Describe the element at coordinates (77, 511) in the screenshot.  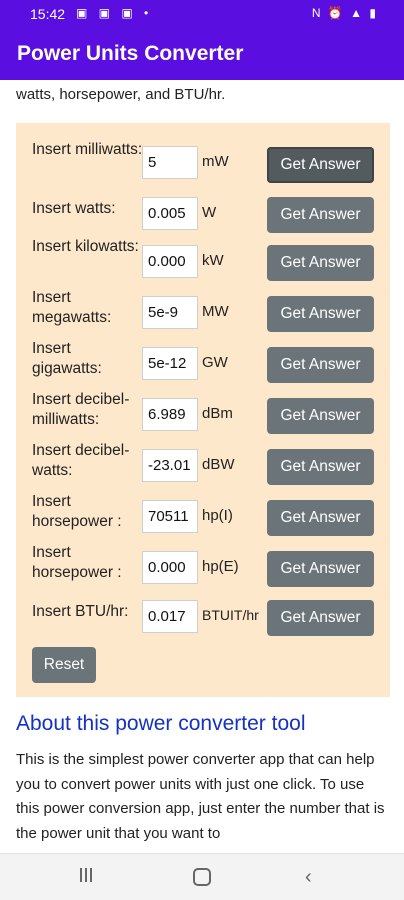
I see `label-hp-imperial: Insert horsepower :` at that location.